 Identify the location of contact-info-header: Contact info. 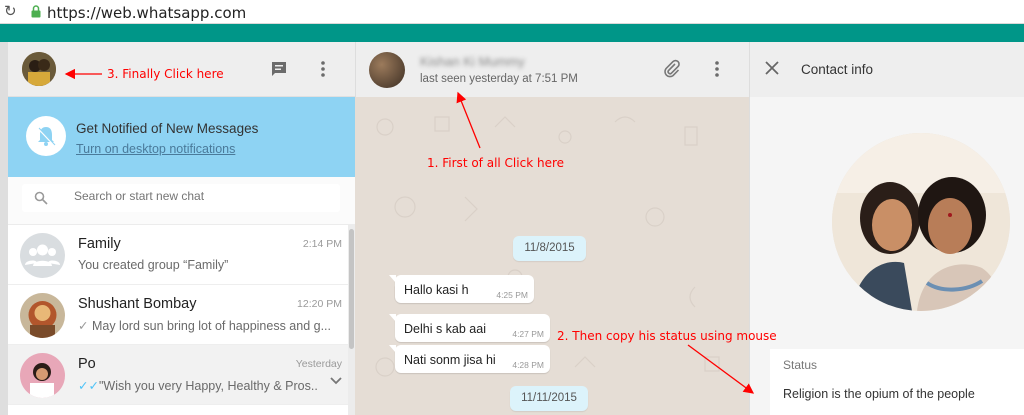
(887, 69).